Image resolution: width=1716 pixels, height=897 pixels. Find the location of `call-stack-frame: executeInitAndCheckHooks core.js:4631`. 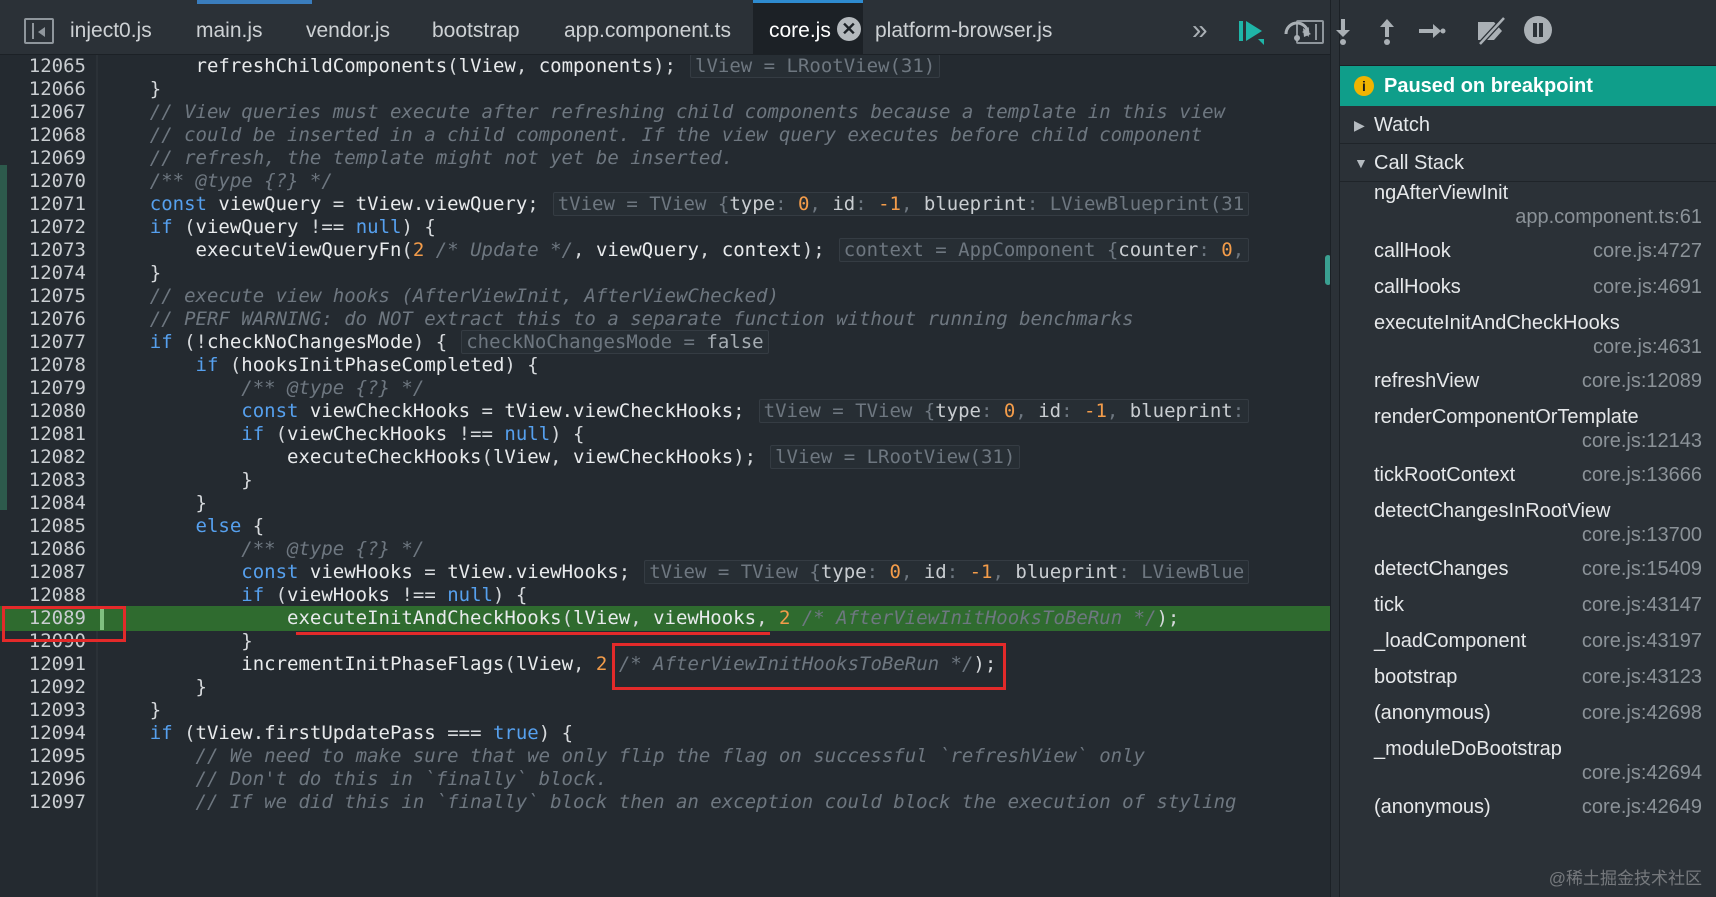

call-stack-frame: executeInitAndCheckHooks core.js:4631 is located at coordinates (1528, 341).